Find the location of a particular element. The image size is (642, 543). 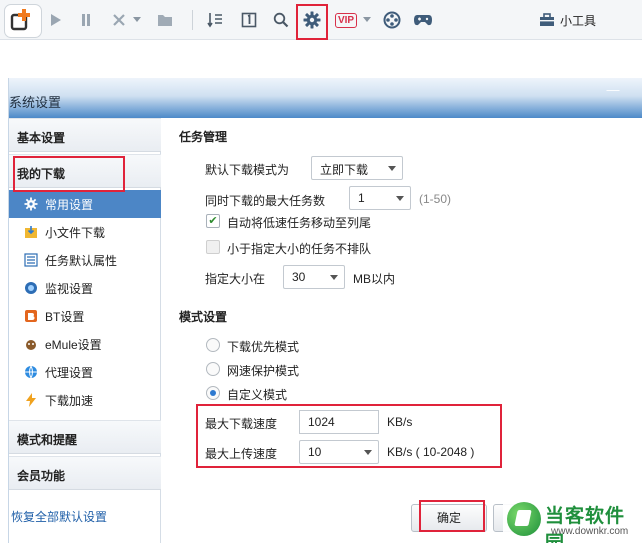

restore-defaults-link: 恢复全部默认设置 is located at coordinates (59, 516).